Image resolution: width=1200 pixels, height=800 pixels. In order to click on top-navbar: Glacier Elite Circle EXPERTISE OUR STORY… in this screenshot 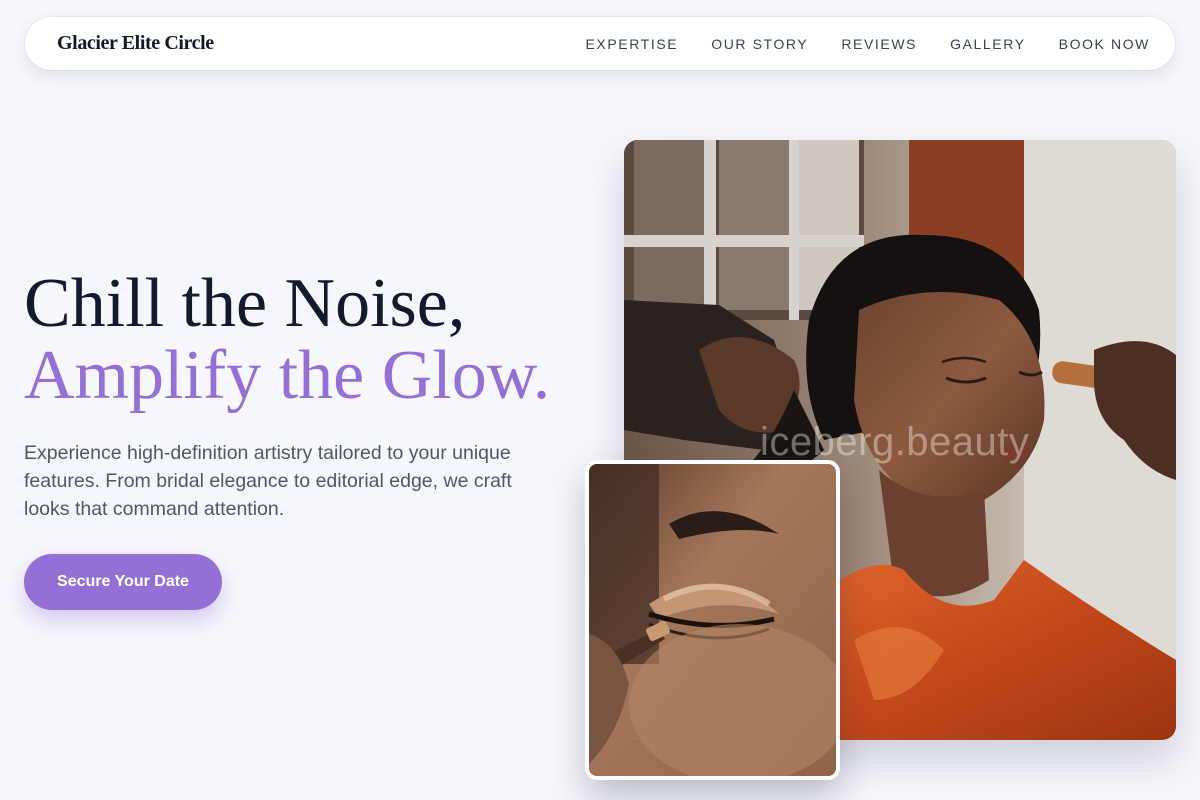, I will do `click(600, 43)`.